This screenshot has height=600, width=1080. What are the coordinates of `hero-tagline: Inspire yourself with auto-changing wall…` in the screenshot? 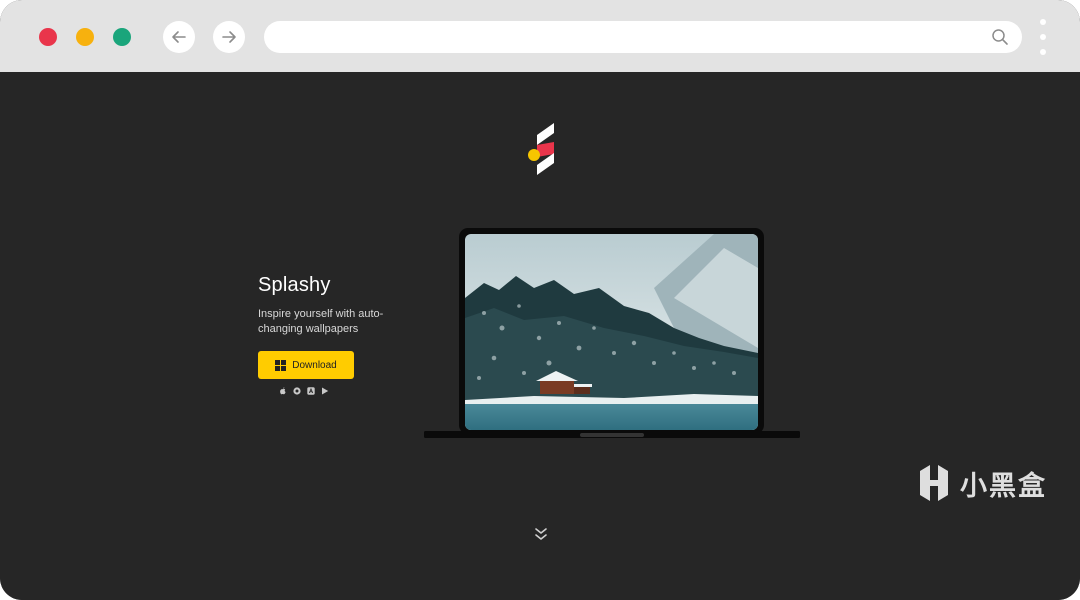 It's located at (321, 321).